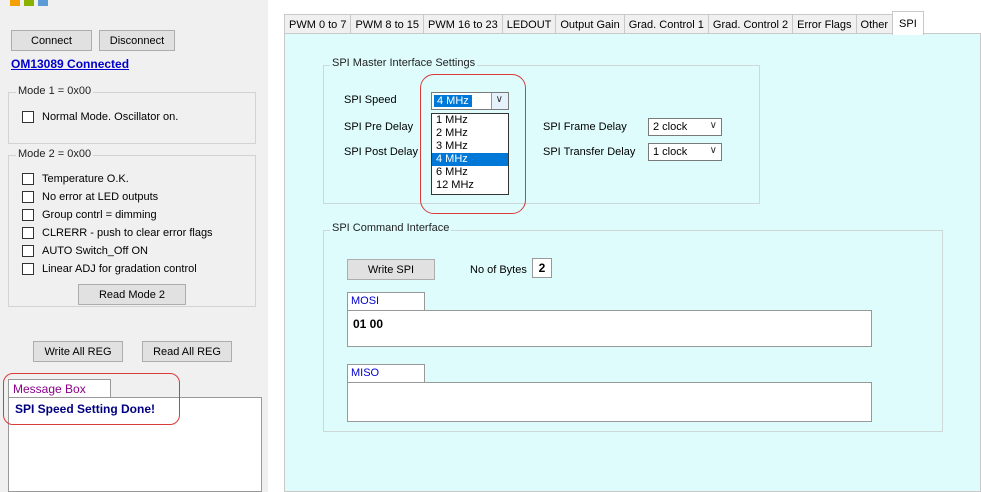  I want to click on spi-command-title: SPI Command Interface, so click(391, 228).